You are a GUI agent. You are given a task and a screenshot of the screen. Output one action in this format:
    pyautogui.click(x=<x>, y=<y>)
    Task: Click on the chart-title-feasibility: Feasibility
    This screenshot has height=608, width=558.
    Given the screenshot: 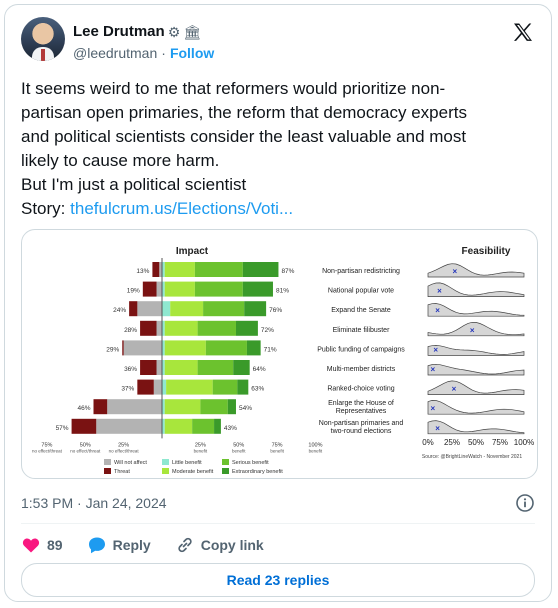 What is the action you would take?
    pyautogui.click(x=486, y=251)
    